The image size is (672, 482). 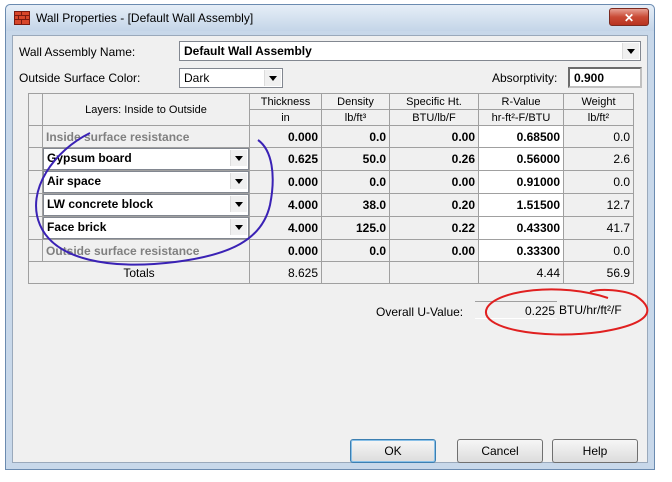 What do you see at coordinates (285, 101) in the screenshot?
I see `column-header-thickness: Thickness` at bounding box center [285, 101].